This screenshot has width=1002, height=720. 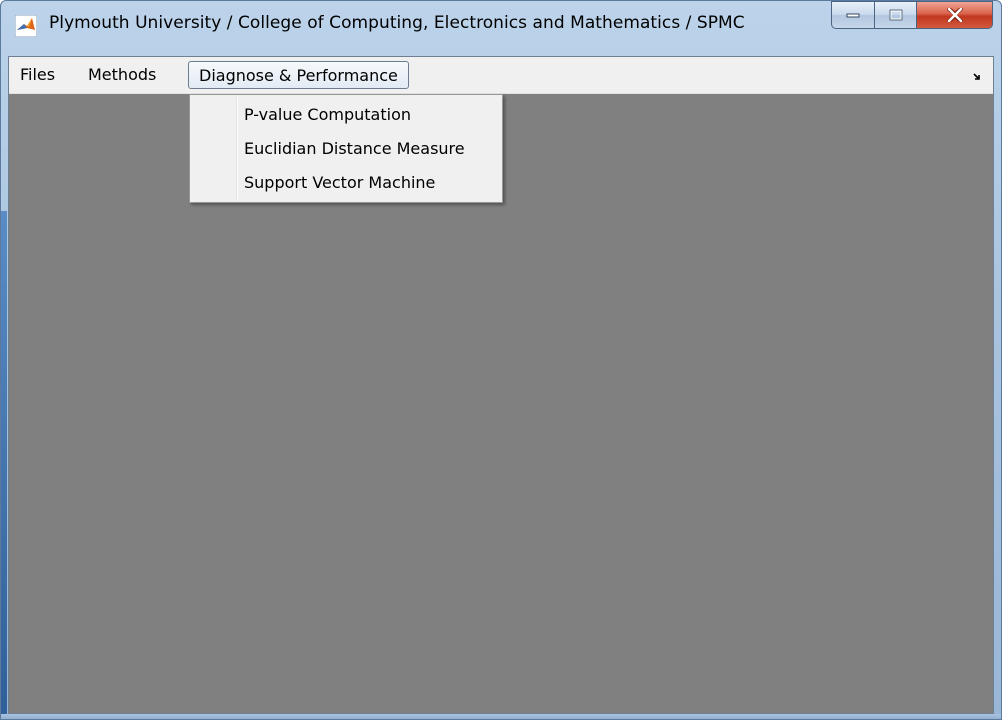 I want to click on menu-item-euclidian-distance-measure: Euclidian Distance Measure, so click(x=354, y=149).